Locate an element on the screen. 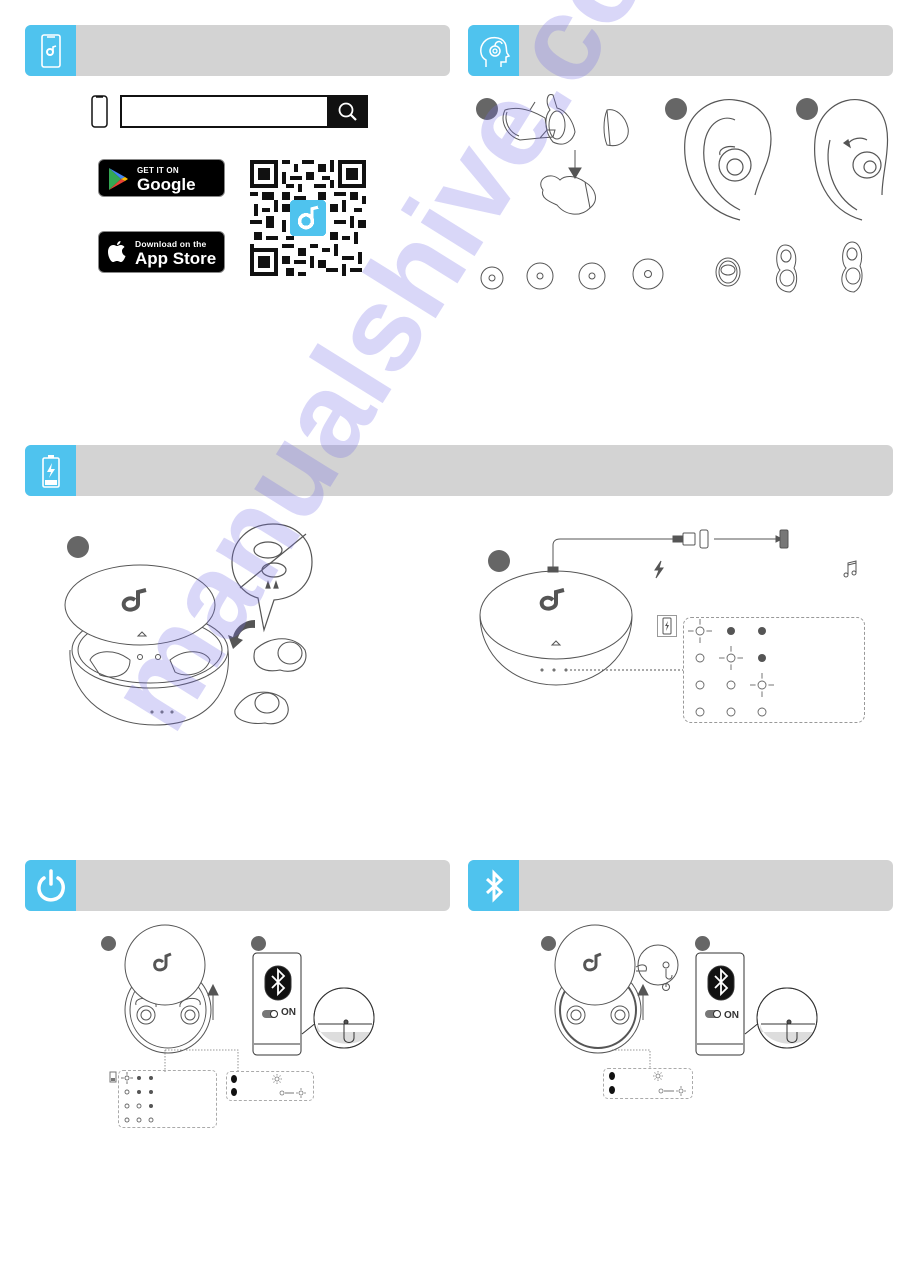 This screenshot has width=918, height=1288. ear-insert-illustration is located at coordinates (728, 159).